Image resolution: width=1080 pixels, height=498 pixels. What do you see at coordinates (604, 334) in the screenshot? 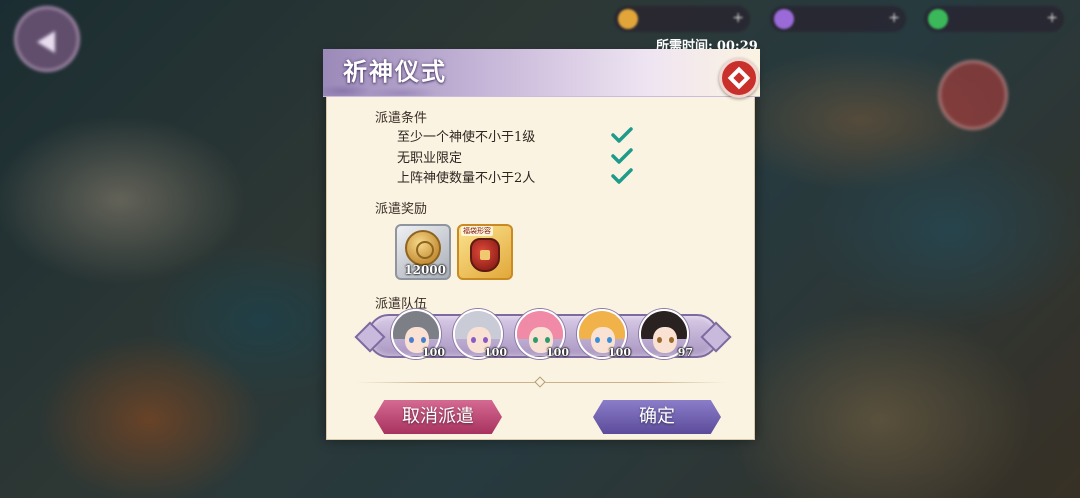
I see `team-member-4: 100` at bounding box center [604, 334].